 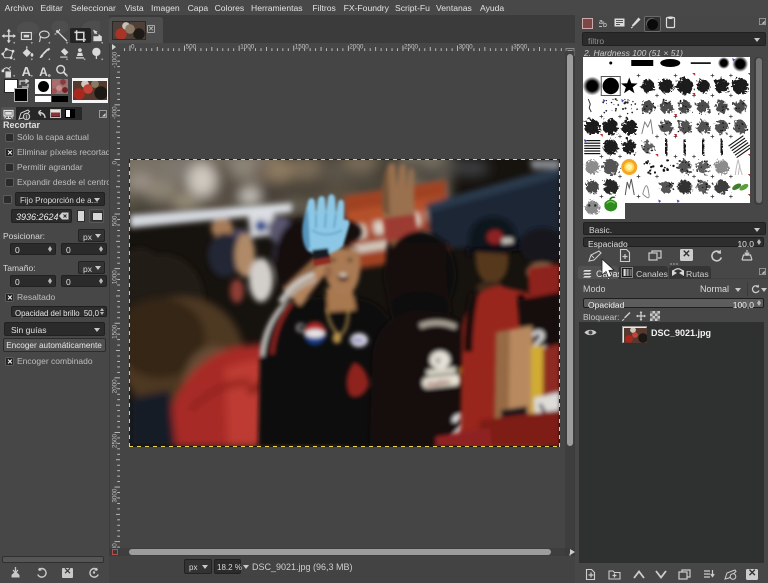 What do you see at coordinates (115, 59) in the screenshot?
I see `svg-text: -1000` at bounding box center [115, 59].